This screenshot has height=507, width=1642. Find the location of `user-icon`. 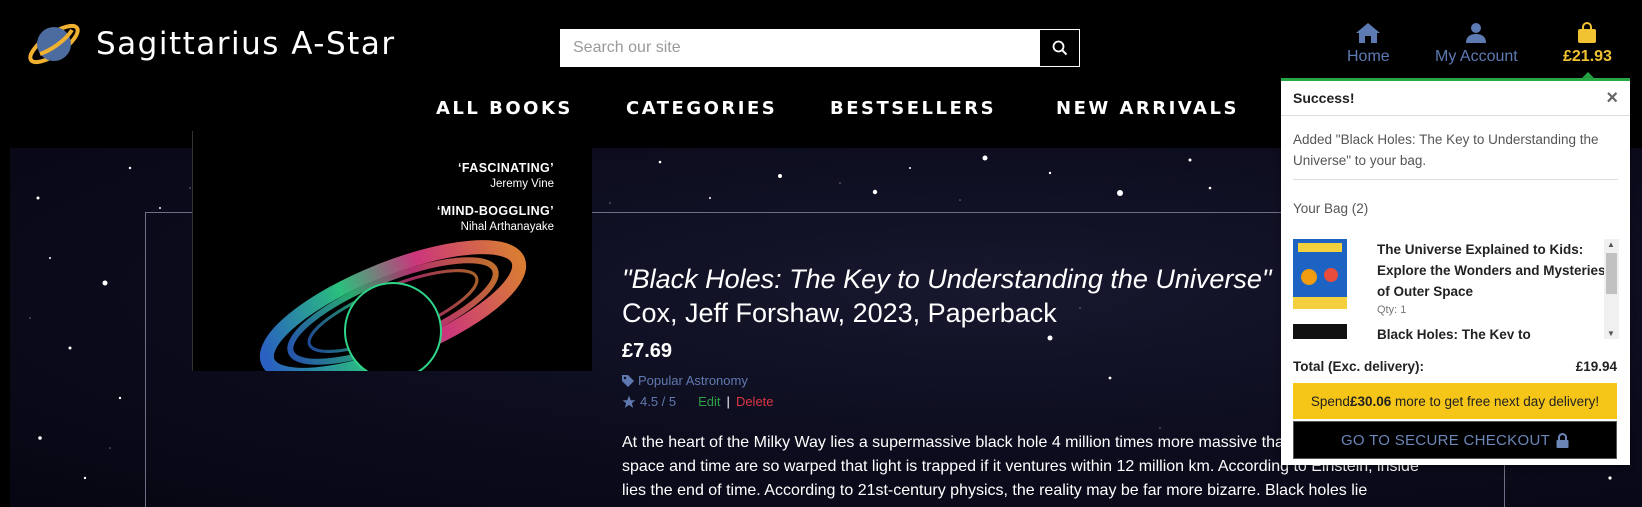

user-icon is located at coordinates (1476, 33).